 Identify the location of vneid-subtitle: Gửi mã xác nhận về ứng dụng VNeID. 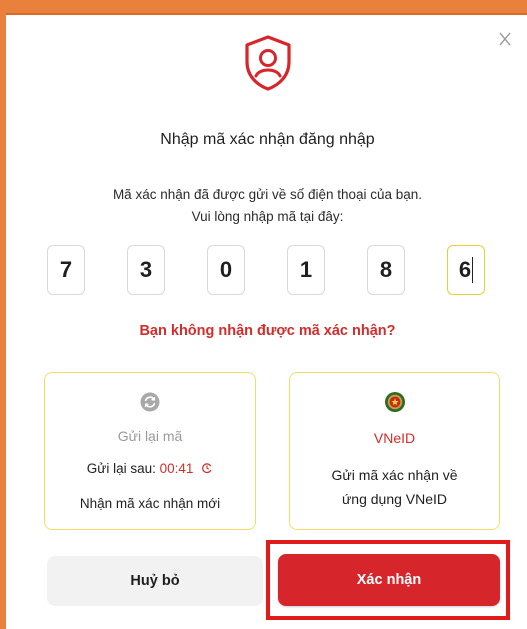
(394, 487).